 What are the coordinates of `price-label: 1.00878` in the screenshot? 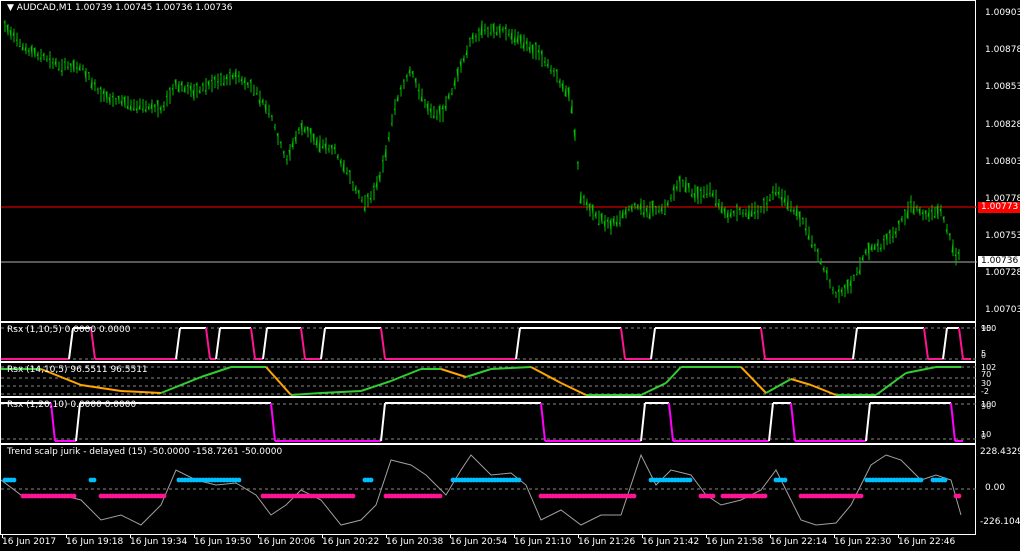 It's located at (1002, 50).